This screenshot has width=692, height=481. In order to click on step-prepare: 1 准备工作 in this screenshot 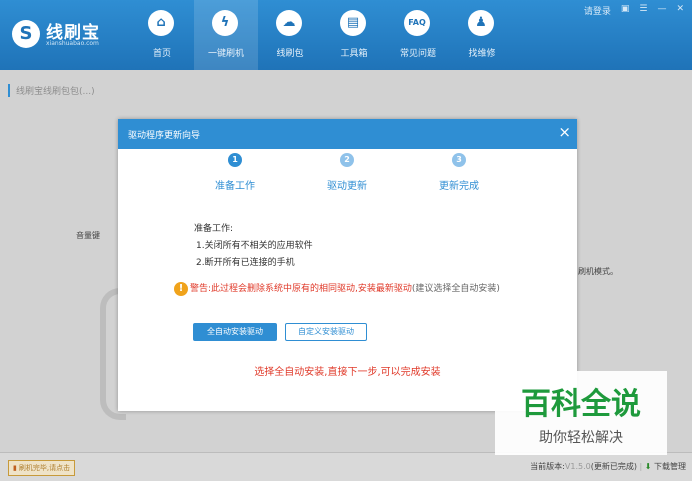, I will do `click(235, 172)`.